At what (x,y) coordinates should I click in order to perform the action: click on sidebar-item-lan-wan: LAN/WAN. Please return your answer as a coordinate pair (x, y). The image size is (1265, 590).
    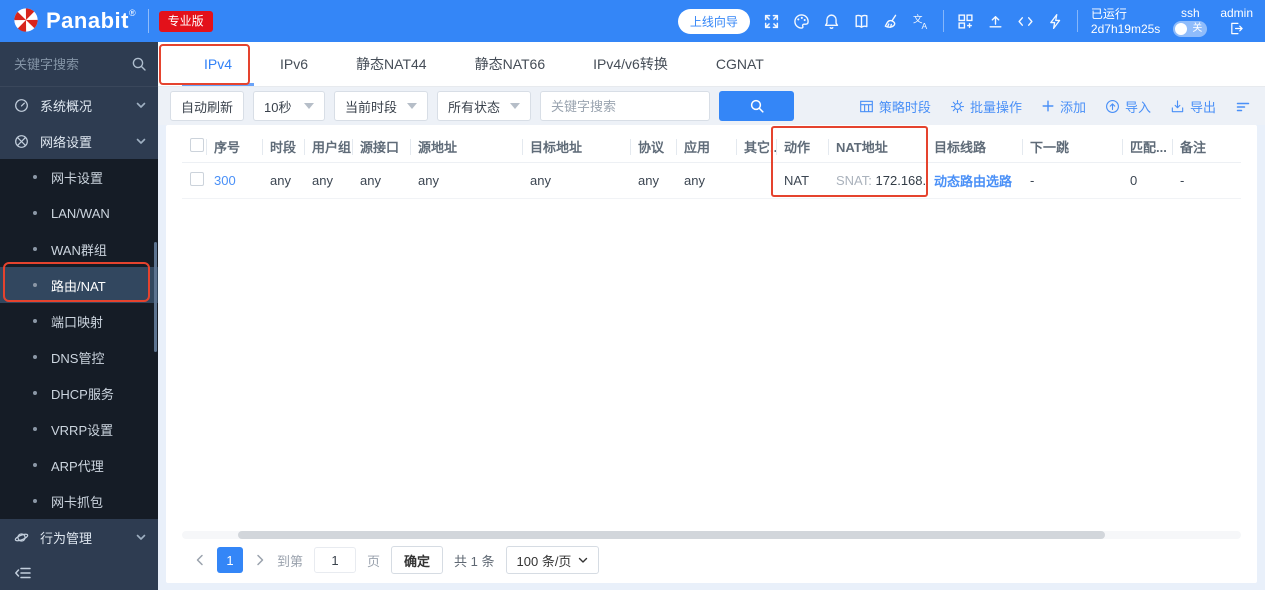
    Looking at the image, I should click on (79, 213).